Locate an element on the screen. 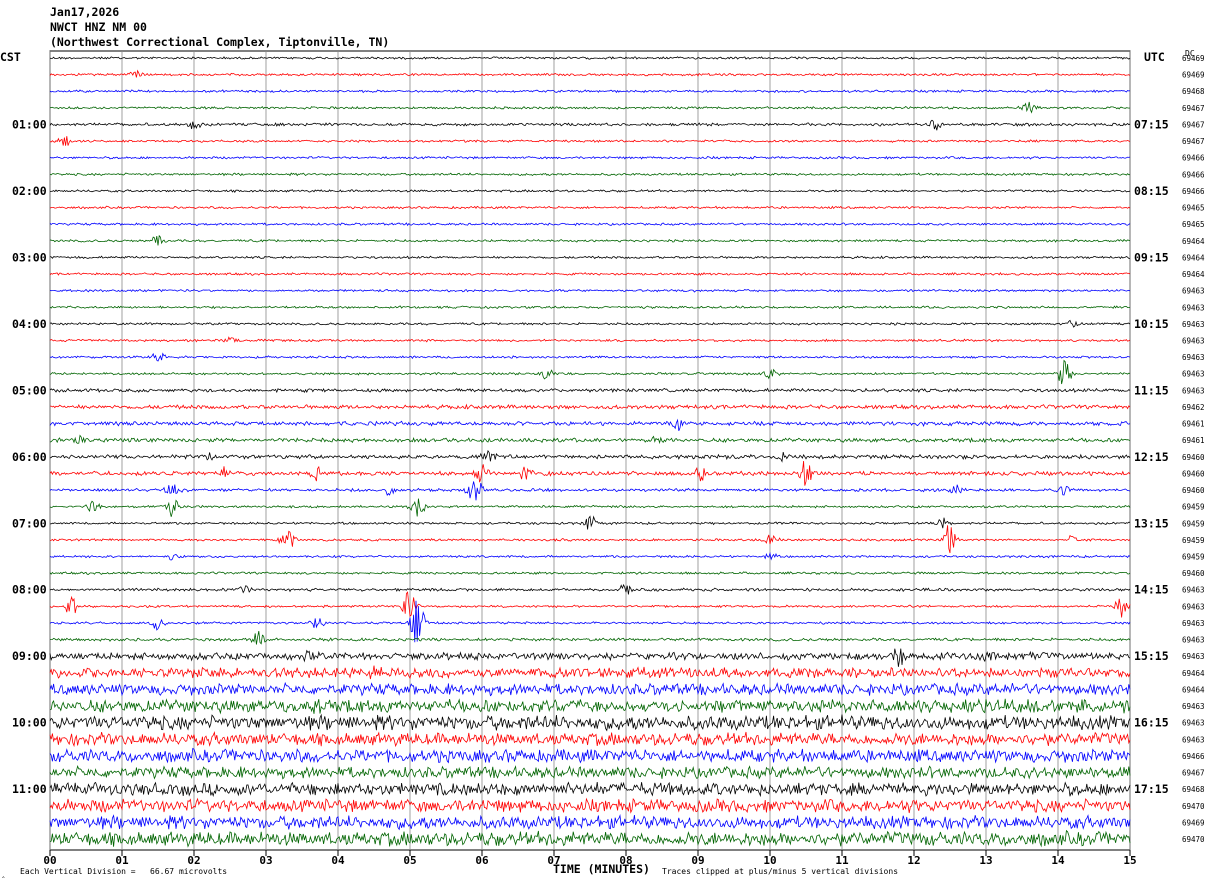 The height and width of the screenshot is (886, 1210). x-tick-label: 11 is located at coordinates (842, 860).